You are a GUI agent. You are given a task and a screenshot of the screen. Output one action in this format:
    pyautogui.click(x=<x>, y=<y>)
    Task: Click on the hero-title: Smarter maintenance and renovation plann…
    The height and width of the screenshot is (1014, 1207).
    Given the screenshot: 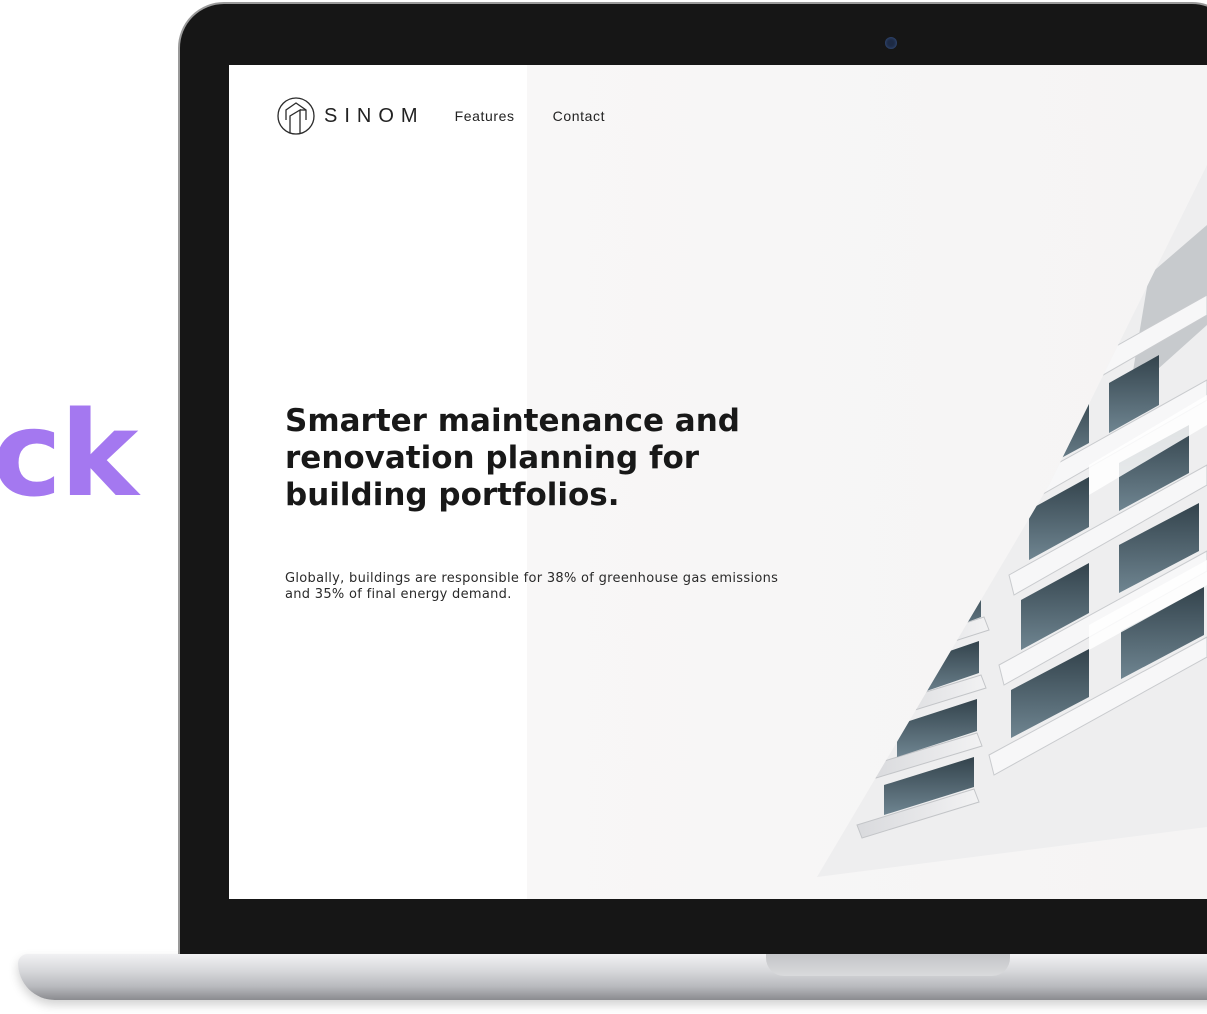 What is the action you would take?
    pyautogui.click(x=512, y=458)
    